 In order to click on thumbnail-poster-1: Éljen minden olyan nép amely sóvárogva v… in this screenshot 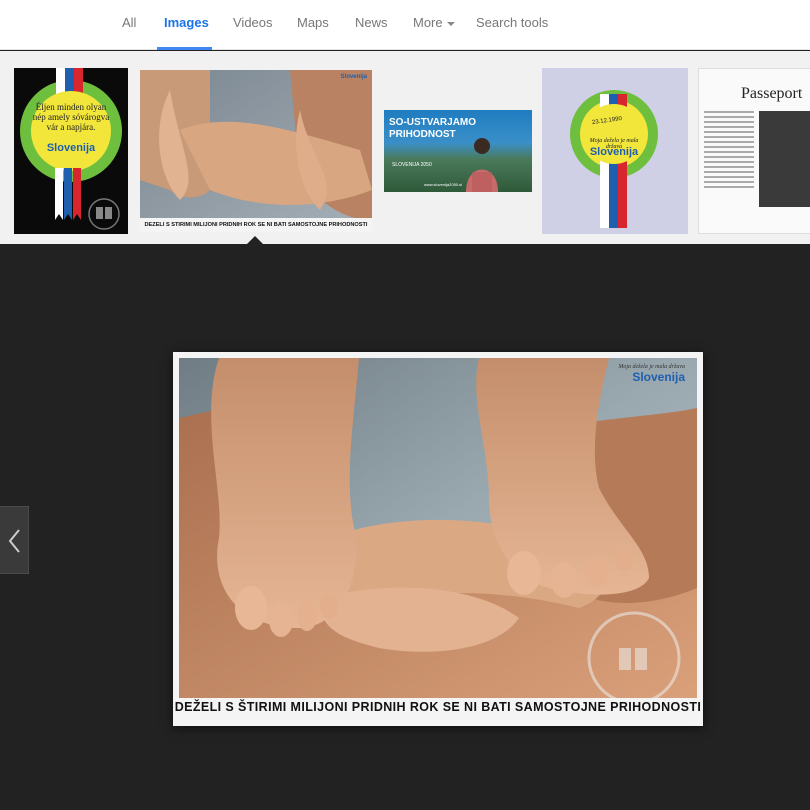, I will do `click(71, 151)`.